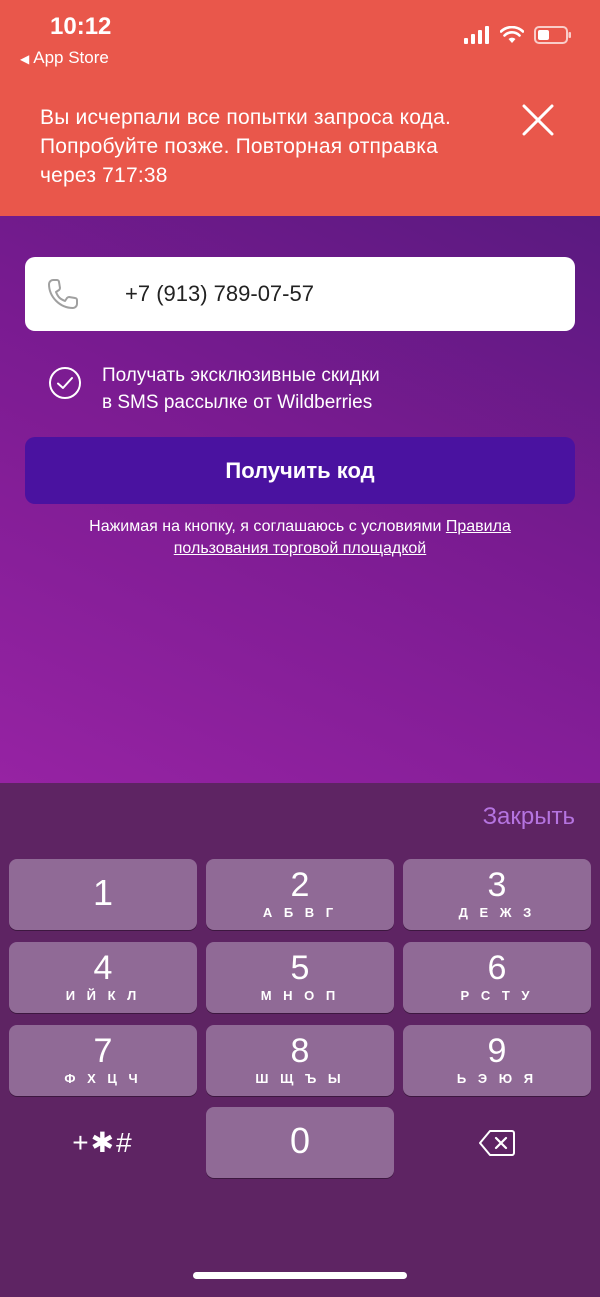  Describe the element at coordinates (497, 995) in the screenshot. I see `key-letters: Р С Т У` at that location.